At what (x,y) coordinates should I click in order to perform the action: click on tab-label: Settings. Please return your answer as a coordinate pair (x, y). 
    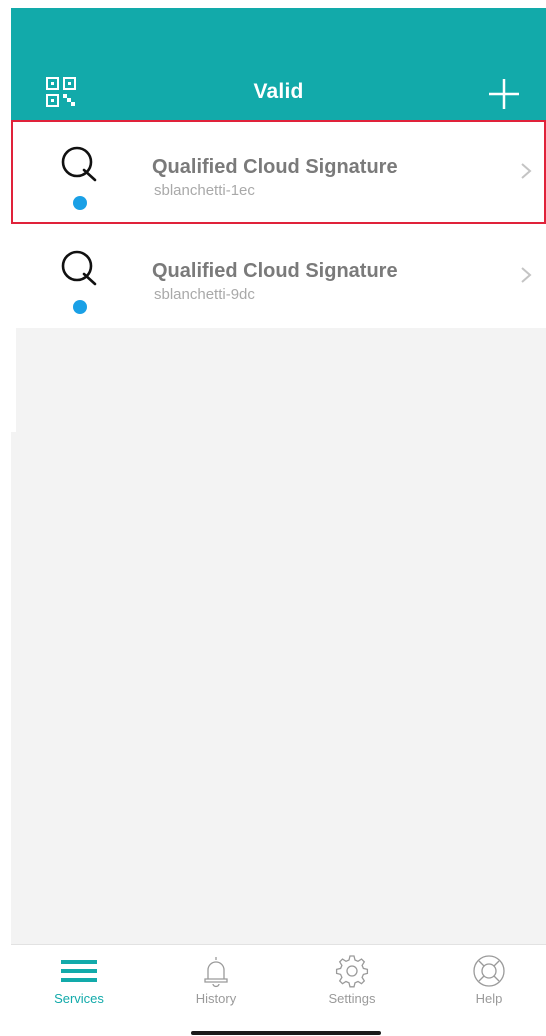
    Looking at the image, I should click on (352, 998).